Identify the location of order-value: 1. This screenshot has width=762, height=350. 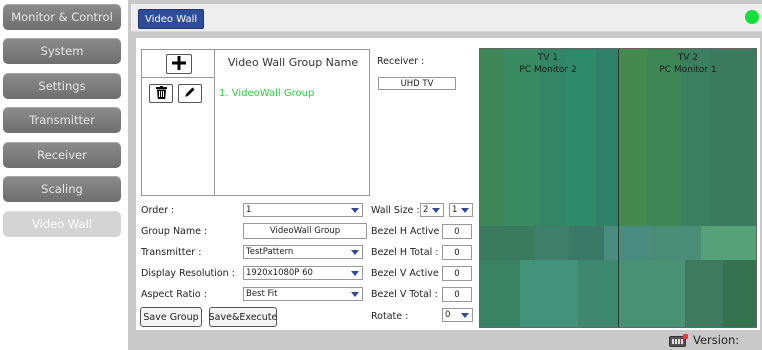
(249, 210).